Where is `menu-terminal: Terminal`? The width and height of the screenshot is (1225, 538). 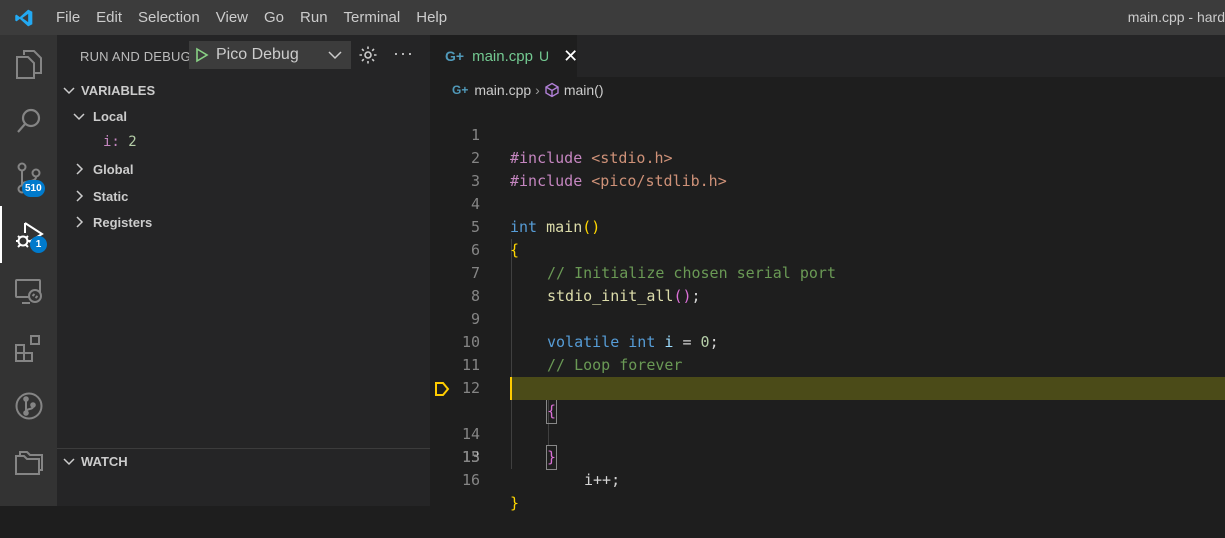
menu-terminal: Terminal is located at coordinates (372, 17).